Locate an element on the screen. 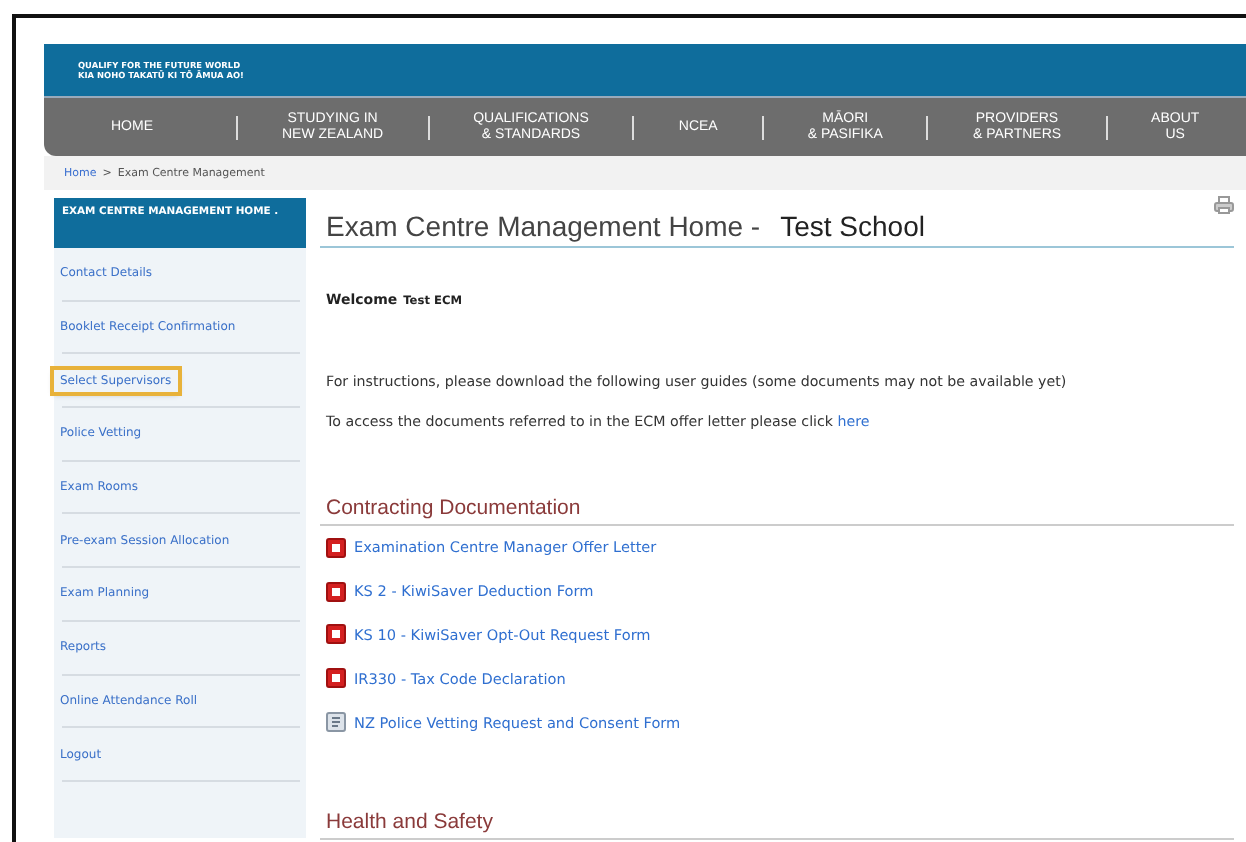 The image size is (1246, 842). section-heading: Health and Safety is located at coordinates (777, 824).